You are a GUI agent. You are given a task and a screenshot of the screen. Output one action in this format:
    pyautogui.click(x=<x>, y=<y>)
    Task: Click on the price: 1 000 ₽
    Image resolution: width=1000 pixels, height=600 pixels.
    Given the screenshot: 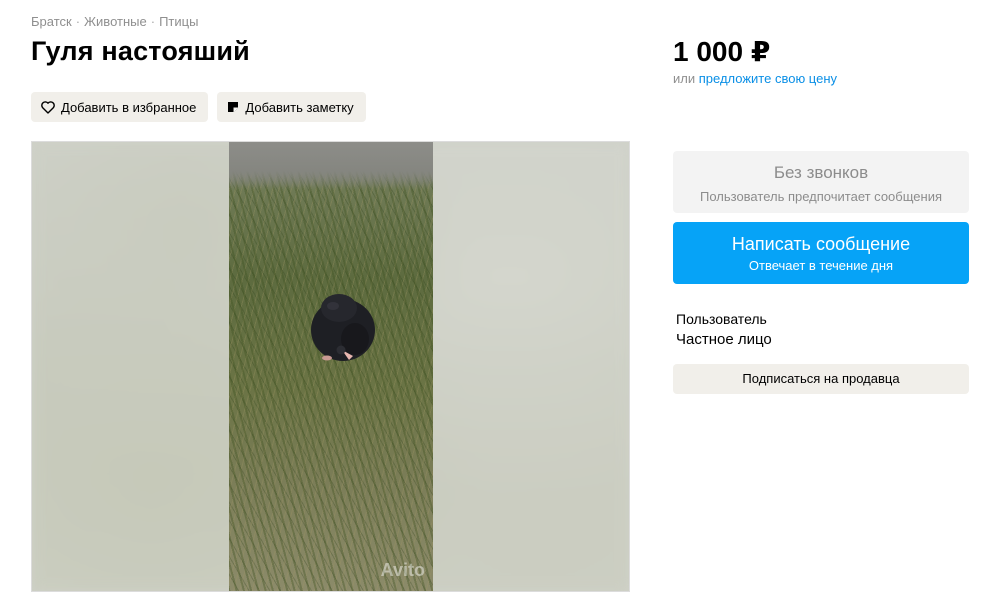 What is the action you would take?
    pyautogui.click(x=722, y=51)
    